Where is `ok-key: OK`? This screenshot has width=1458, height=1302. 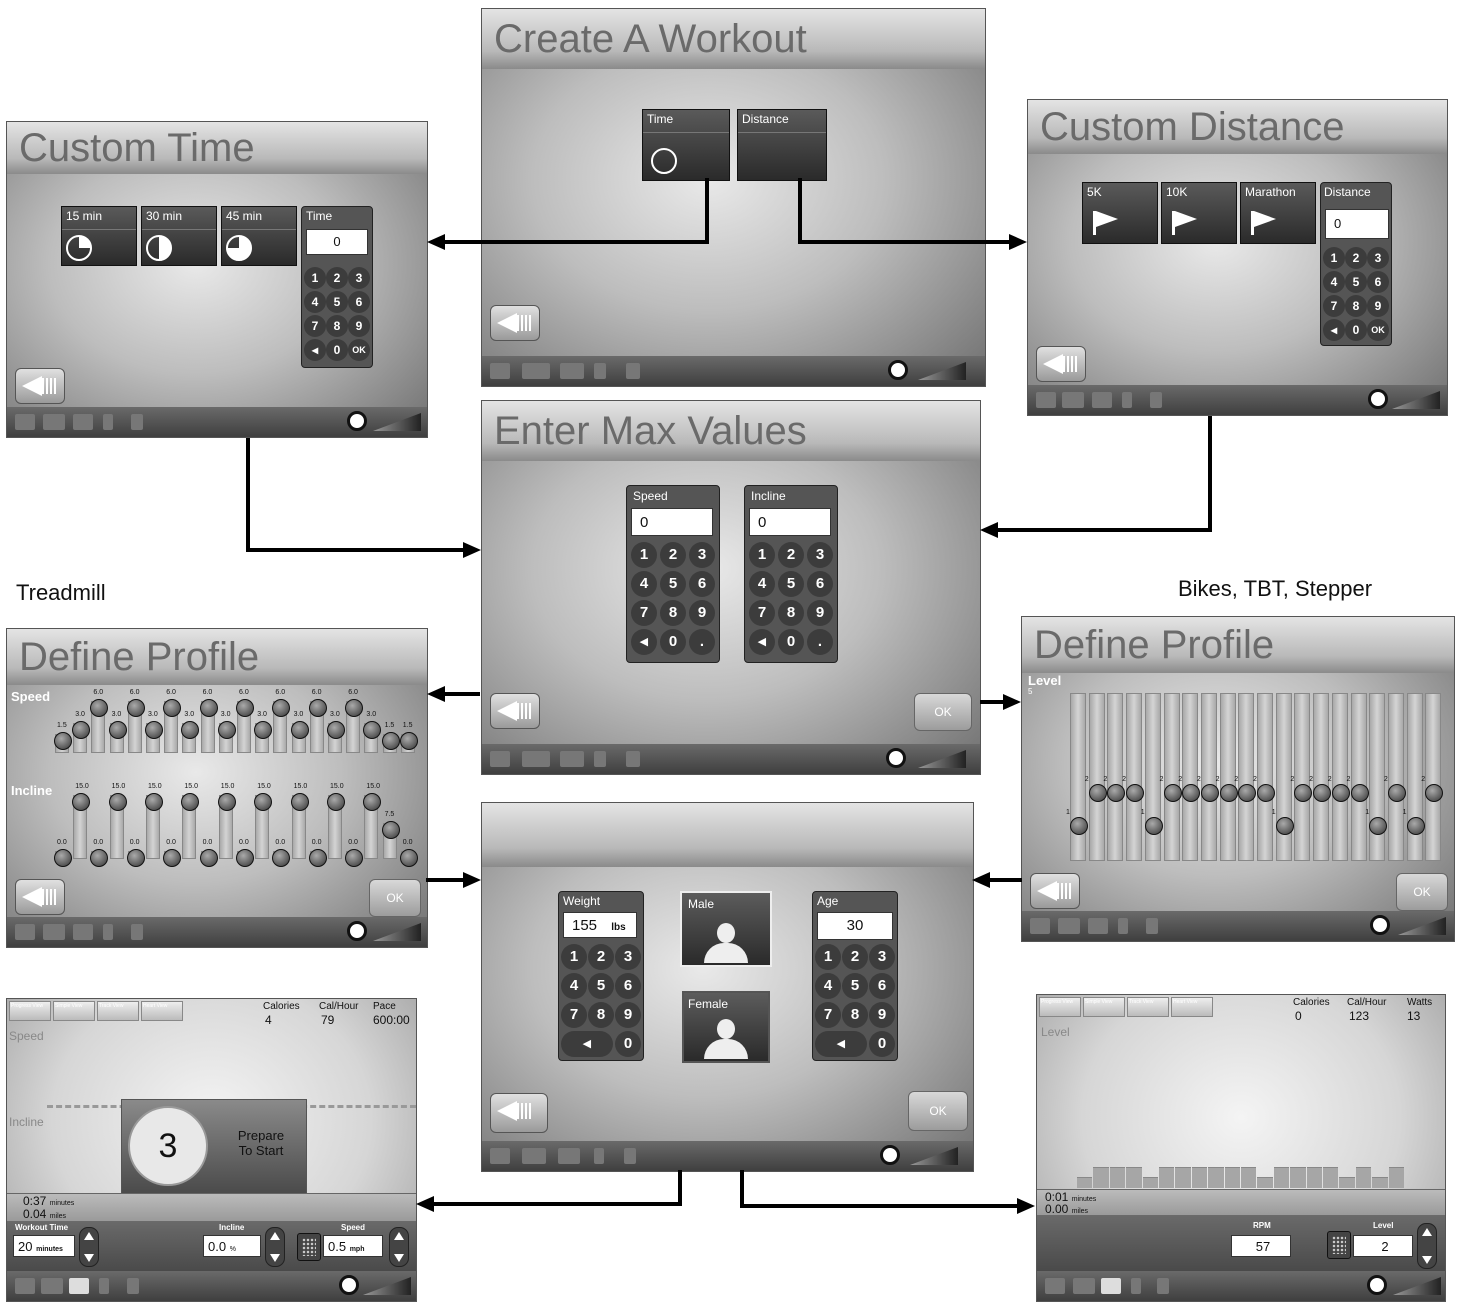
ok-key: OK is located at coordinates (359, 350).